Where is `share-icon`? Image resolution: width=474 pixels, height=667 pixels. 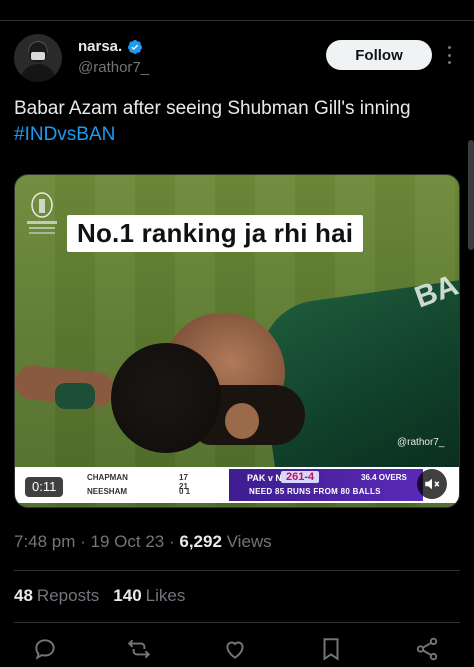
share-icon is located at coordinates (427, 649).